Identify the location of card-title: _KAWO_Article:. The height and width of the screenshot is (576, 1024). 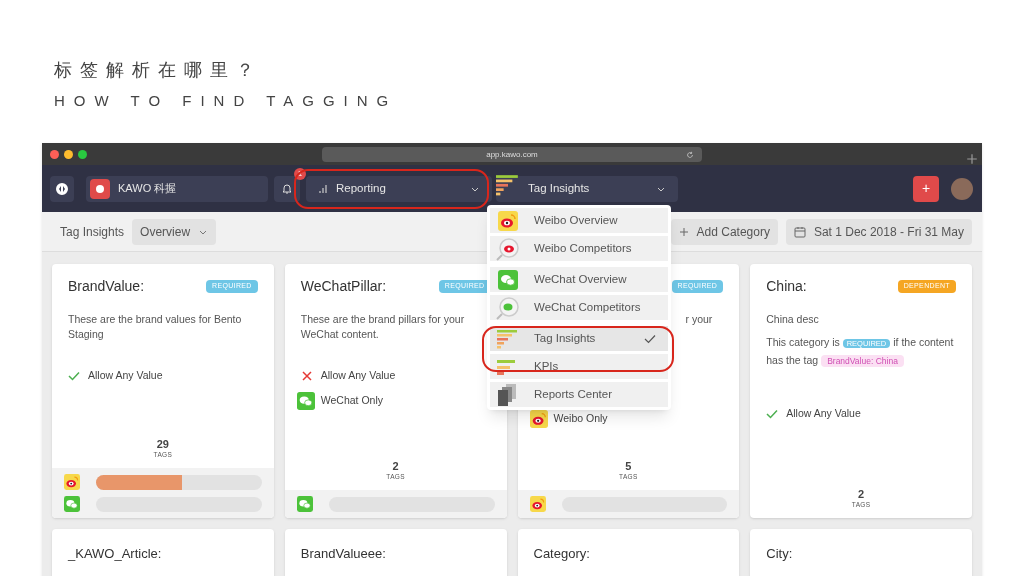
(115, 553).